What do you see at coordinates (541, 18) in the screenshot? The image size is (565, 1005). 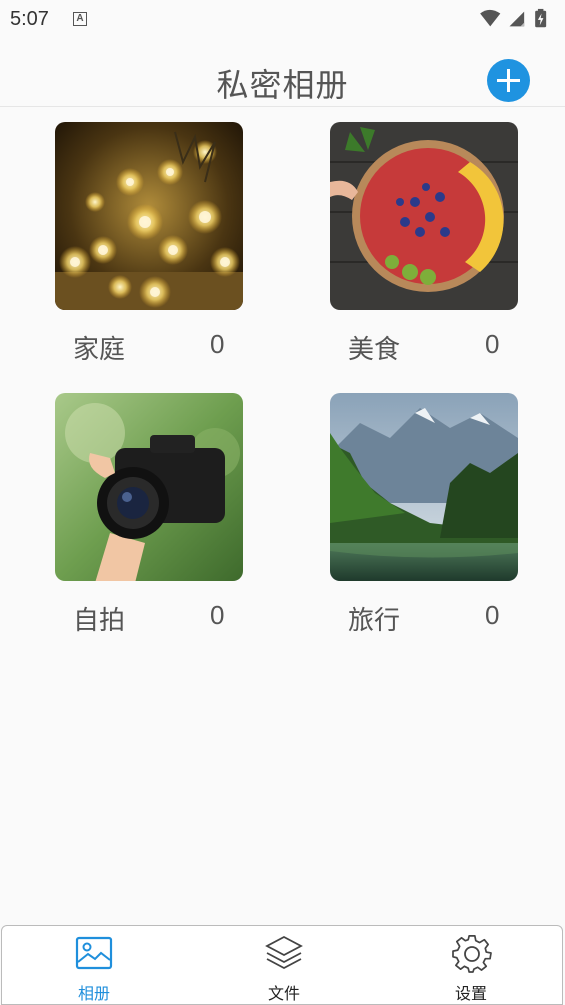 I see `battery-icon` at bounding box center [541, 18].